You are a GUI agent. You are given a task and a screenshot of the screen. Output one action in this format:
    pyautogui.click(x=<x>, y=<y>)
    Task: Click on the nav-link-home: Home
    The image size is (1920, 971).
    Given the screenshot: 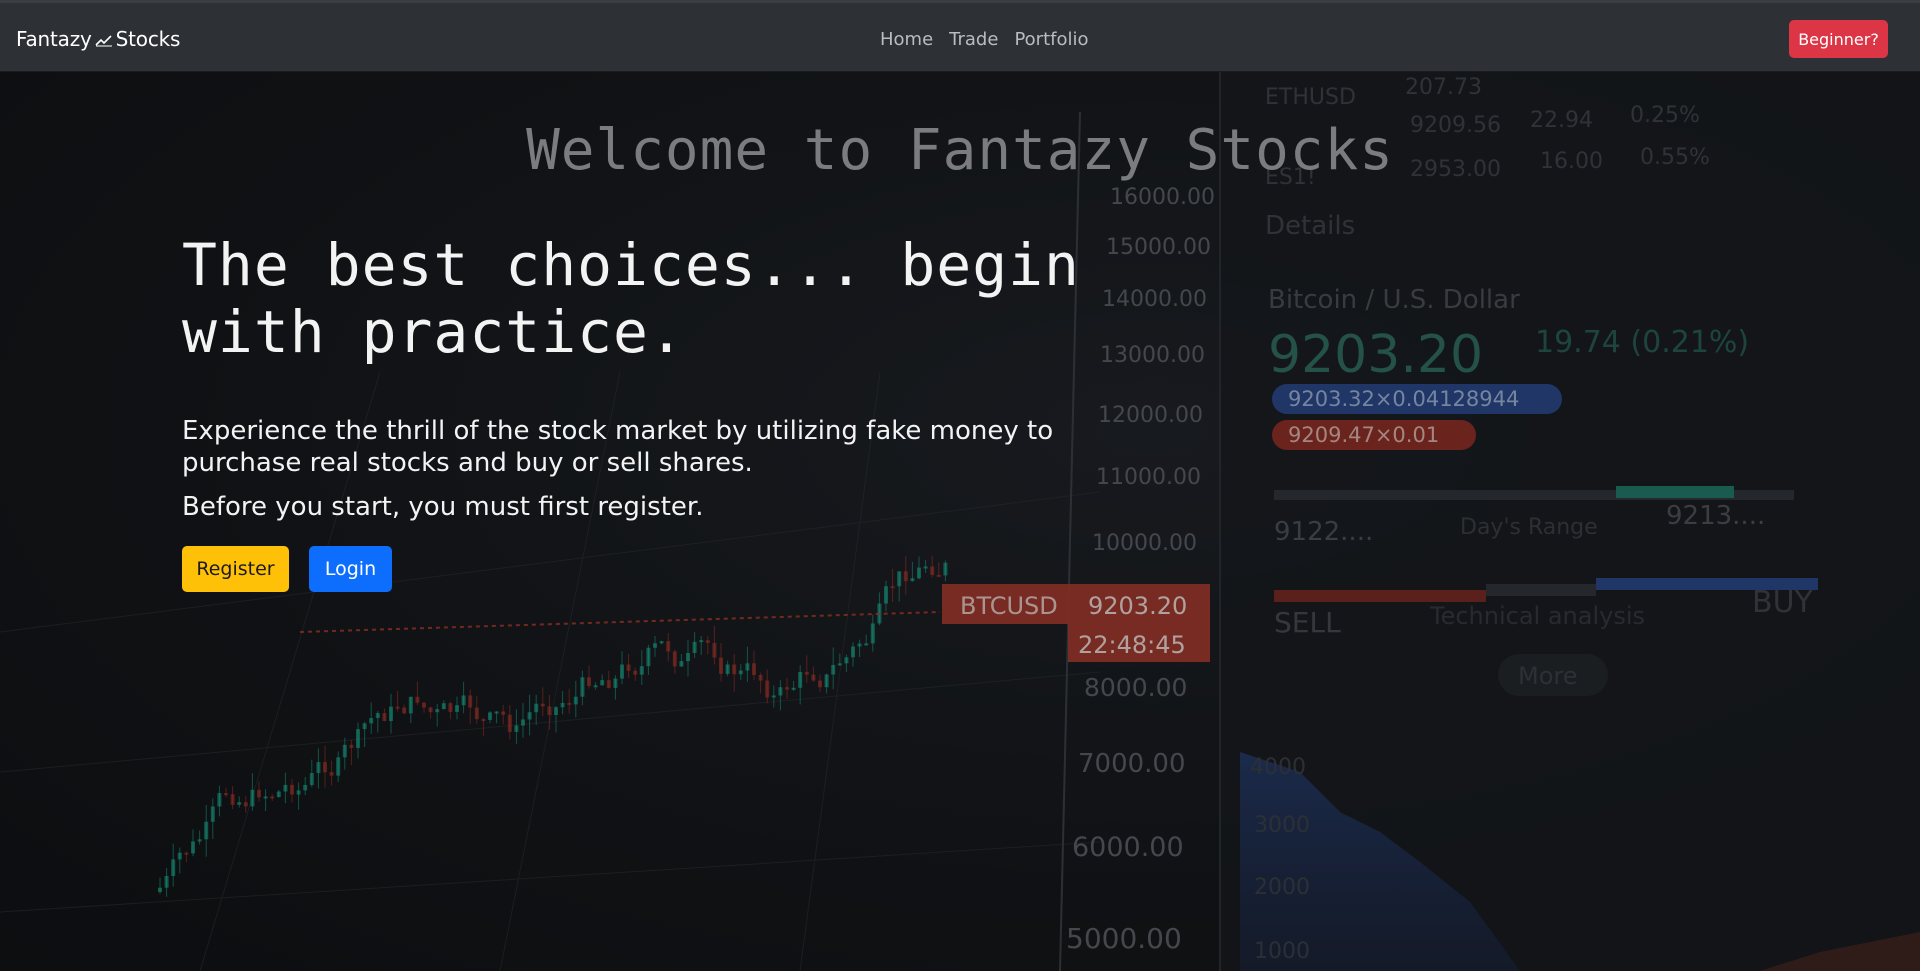 What is the action you would take?
    pyautogui.click(x=906, y=39)
    